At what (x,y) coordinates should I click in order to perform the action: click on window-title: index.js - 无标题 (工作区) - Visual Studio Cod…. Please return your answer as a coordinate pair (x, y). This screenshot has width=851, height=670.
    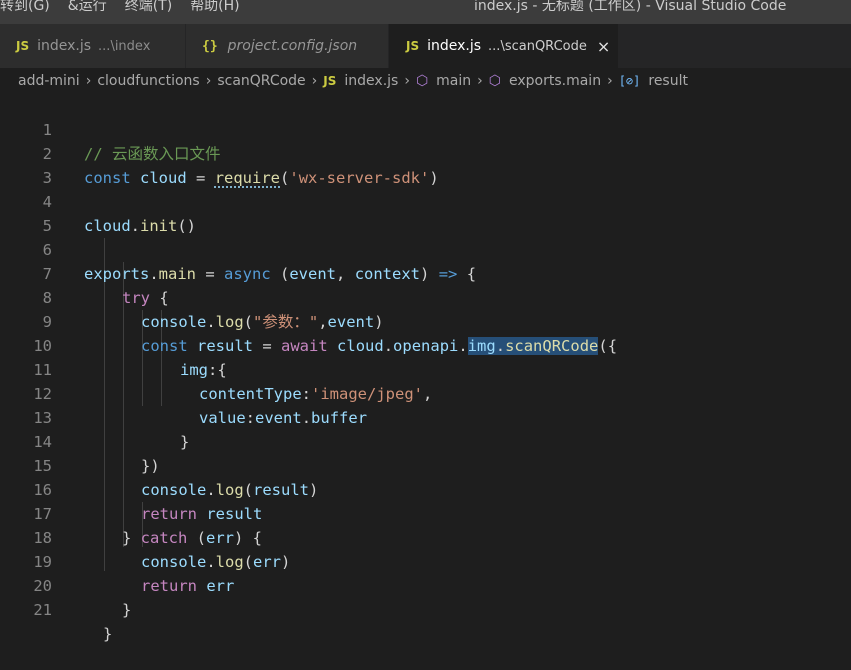
    Looking at the image, I should click on (630, 7).